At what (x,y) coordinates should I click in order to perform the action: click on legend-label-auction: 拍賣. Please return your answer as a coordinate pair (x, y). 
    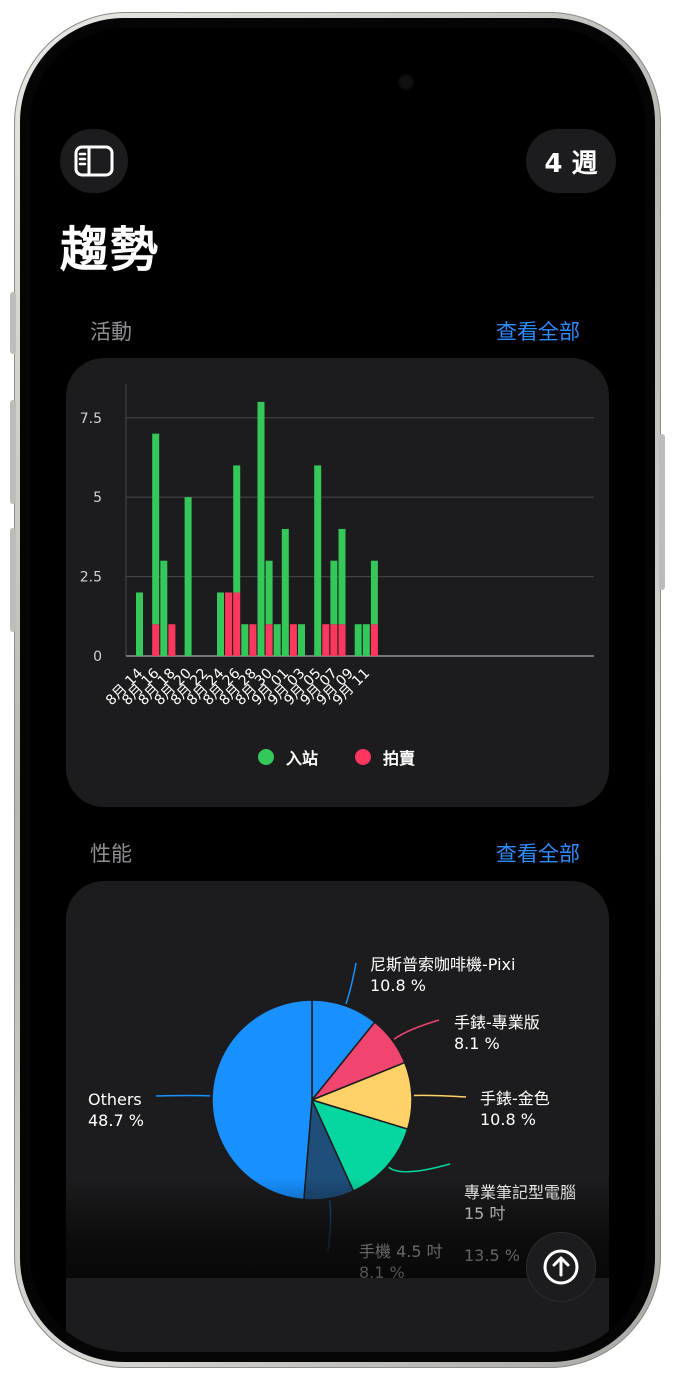
    Looking at the image, I should click on (399, 758).